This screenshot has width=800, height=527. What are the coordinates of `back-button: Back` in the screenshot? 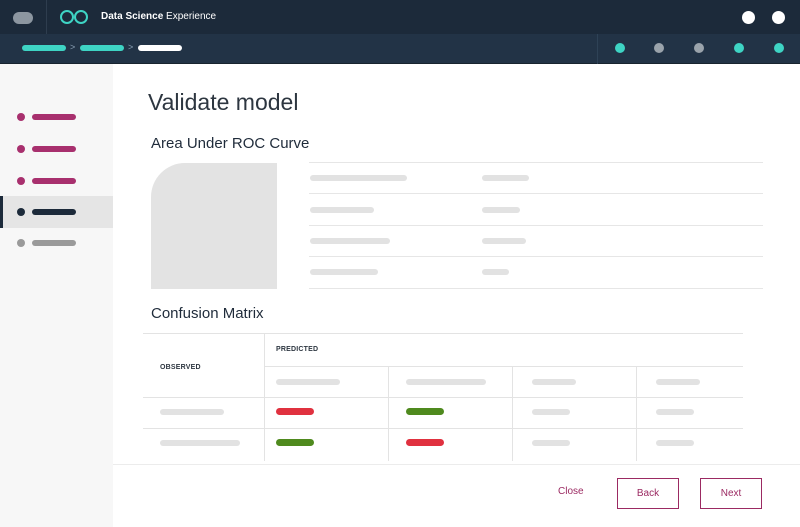 It's located at (648, 493).